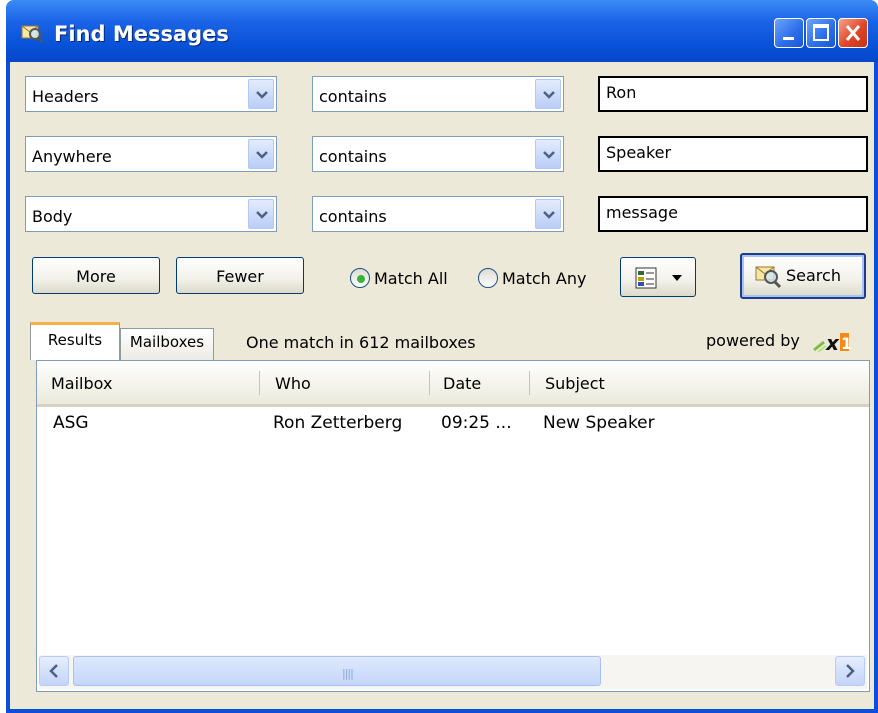  What do you see at coordinates (32, 34) in the screenshot?
I see `find-messages-icon` at bounding box center [32, 34].